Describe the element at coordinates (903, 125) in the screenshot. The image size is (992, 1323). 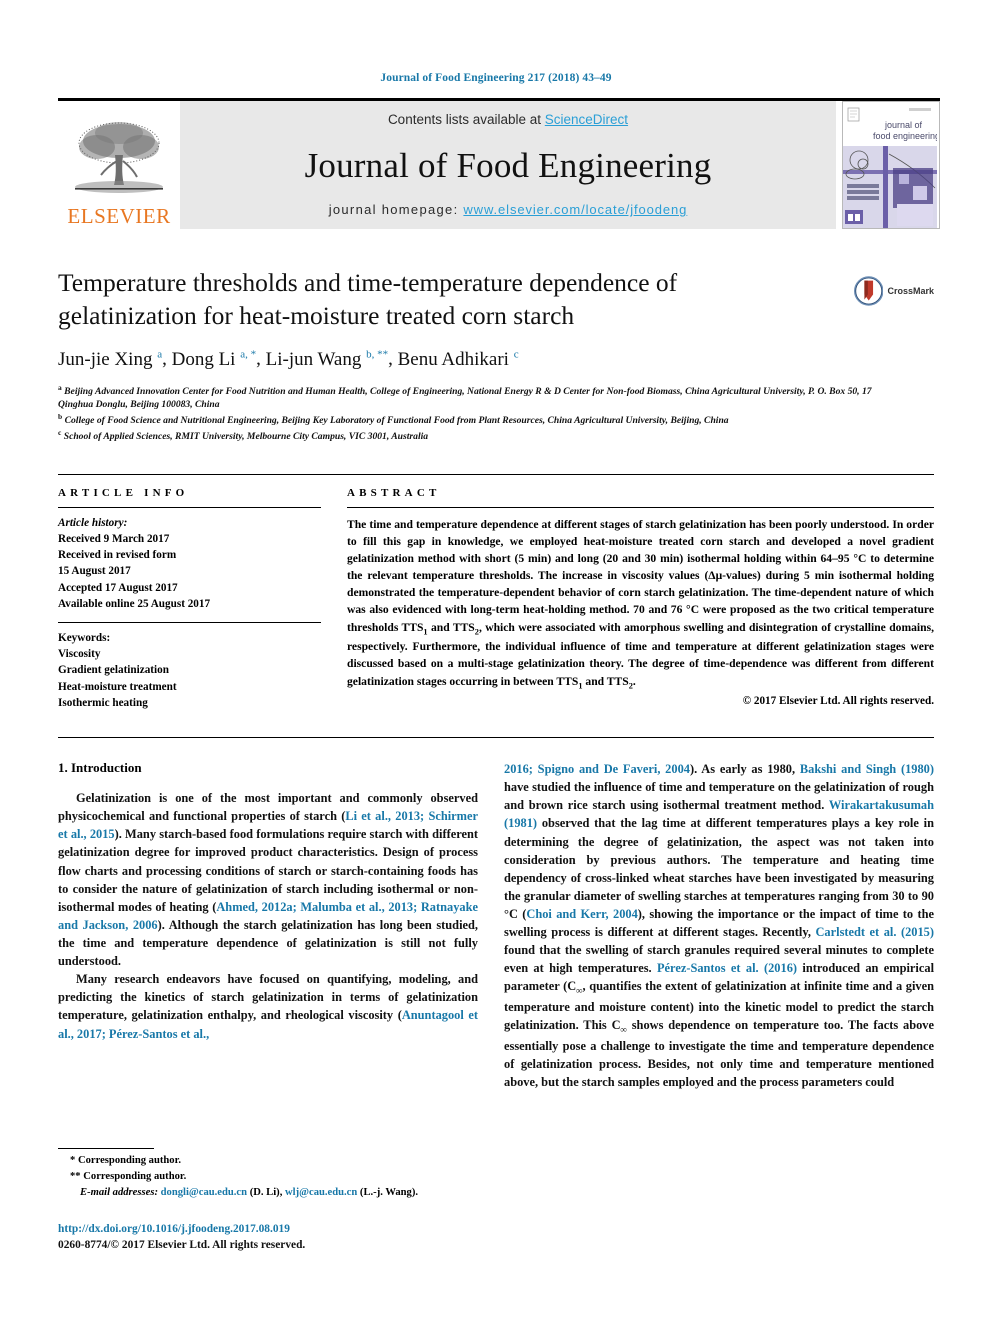
I see `svg-text: journal of` at that location.